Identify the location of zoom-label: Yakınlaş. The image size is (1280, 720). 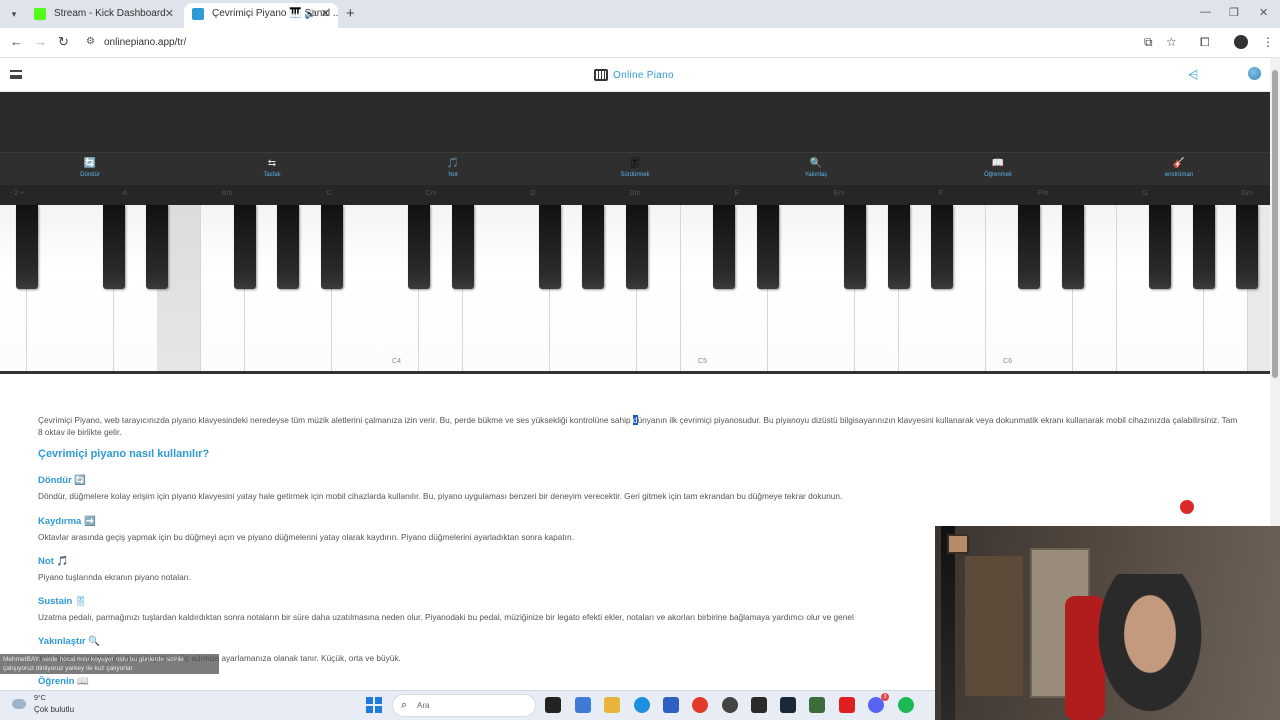
(816, 175).